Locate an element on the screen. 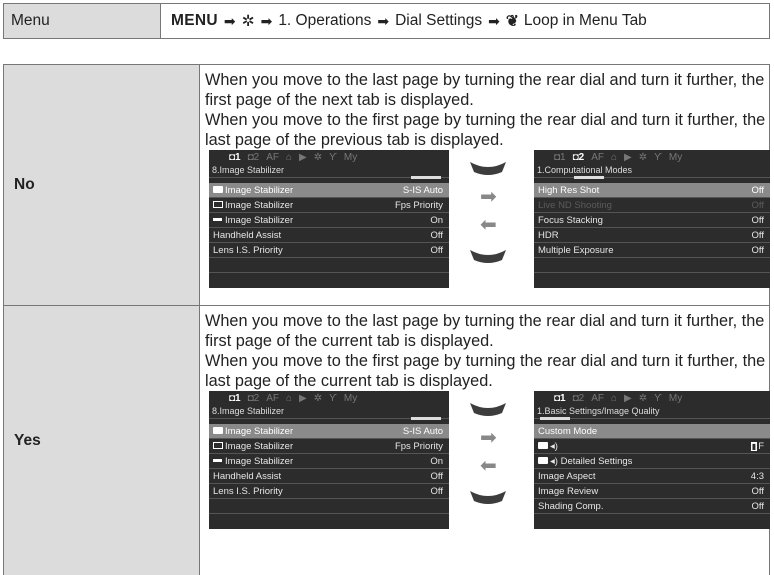 This screenshot has height=575, width=774. menu-item: ◂) ▮ F is located at coordinates (652, 446).